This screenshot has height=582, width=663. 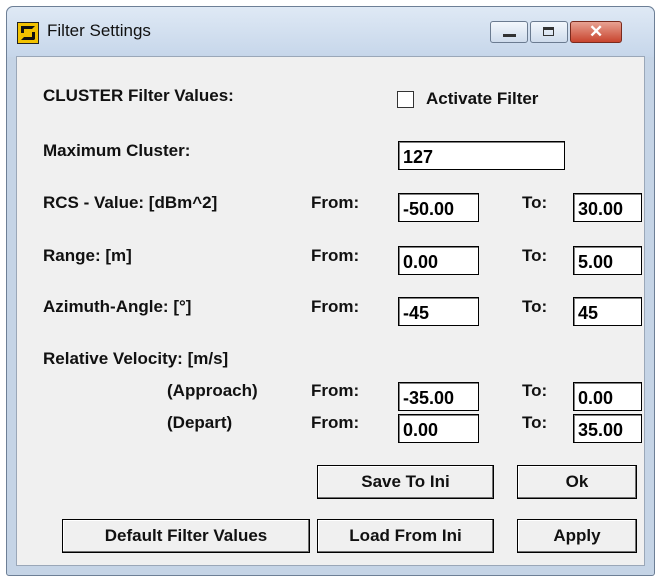 What do you see at coordinates (438, 260) in the screenshot?
I see `range-from-input: 0.00` at bounding box center [438, 260].